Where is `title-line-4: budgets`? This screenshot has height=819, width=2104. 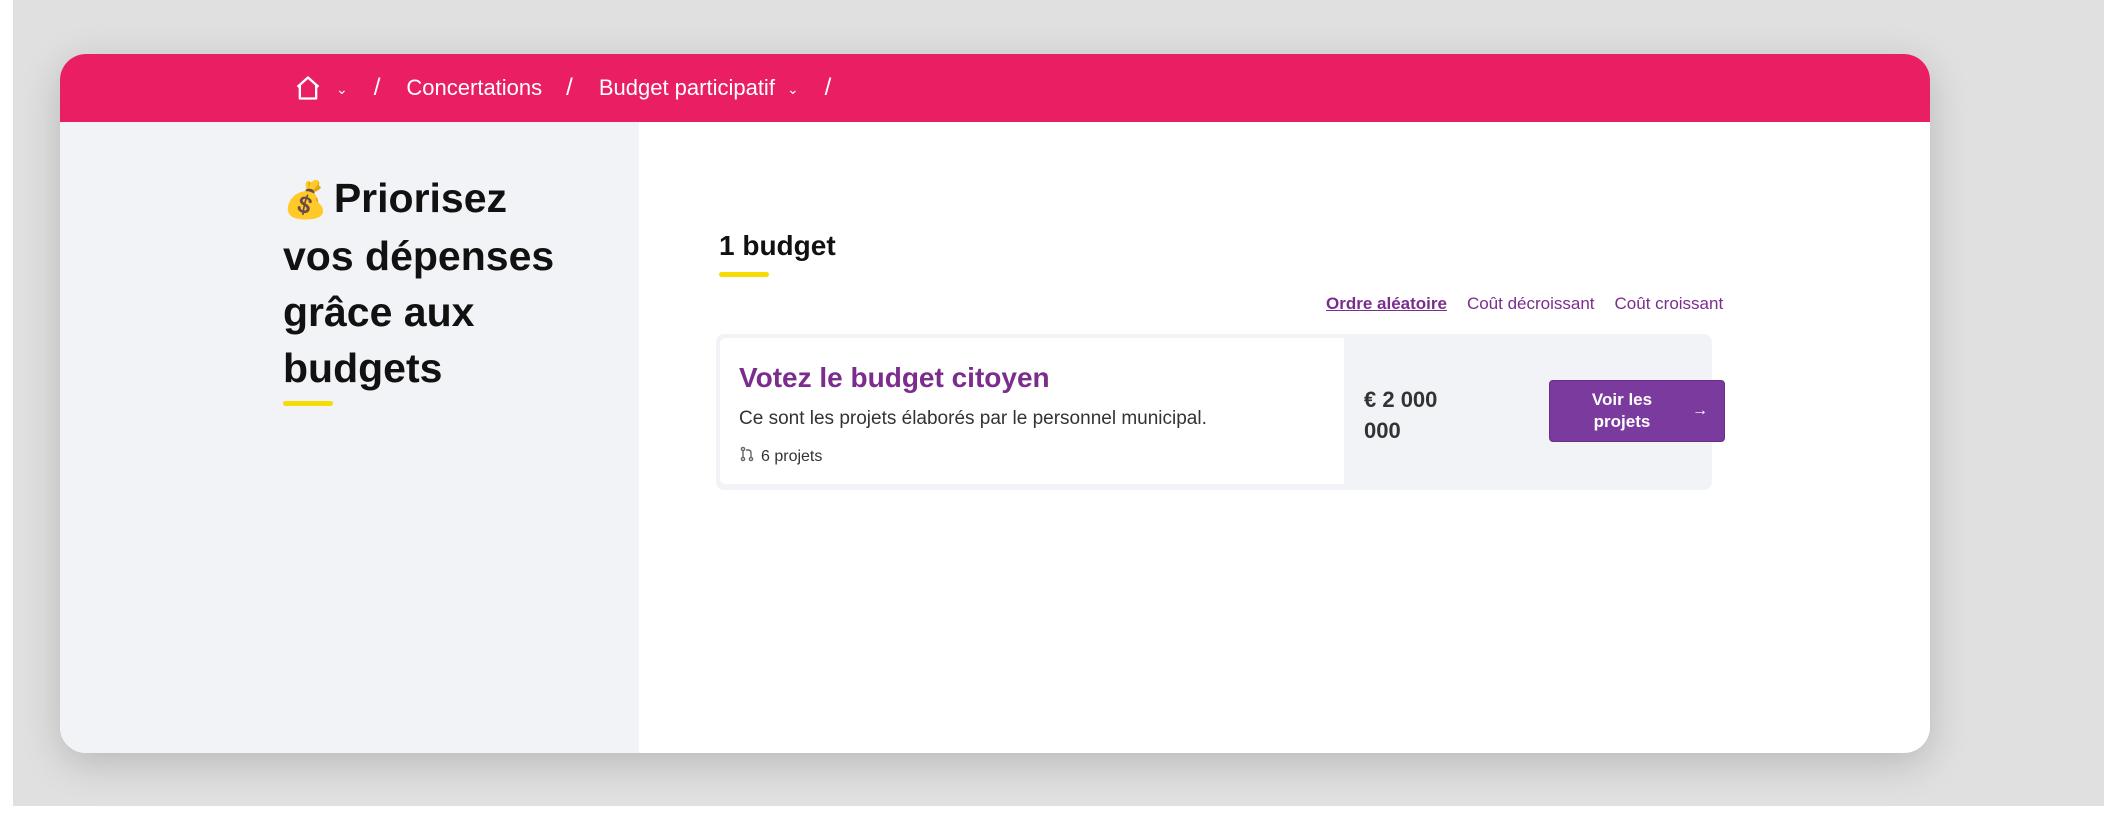
title-line-4: budgets is located at coordinates (362, 373).